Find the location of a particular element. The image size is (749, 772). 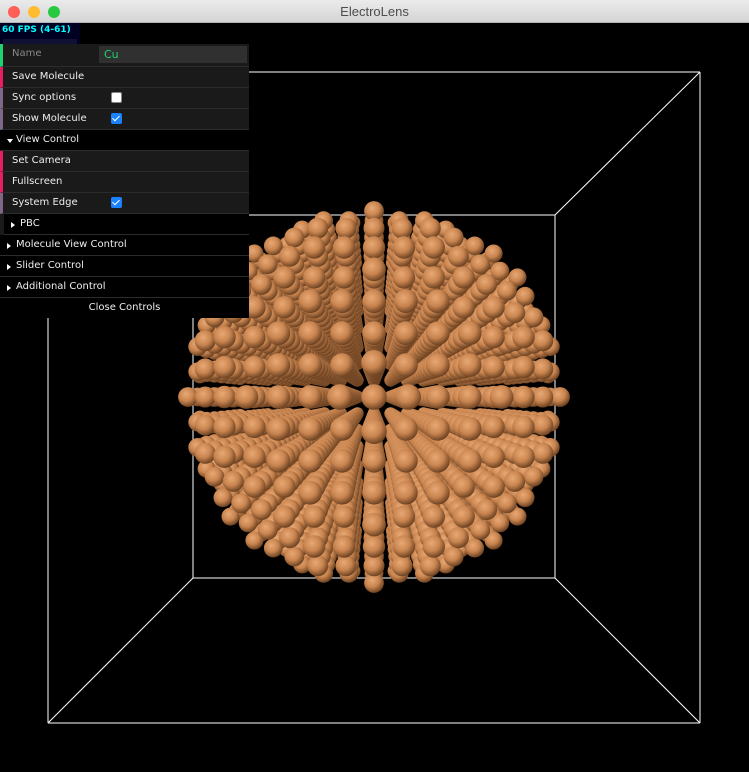

save-molecule-label: Save Molecule is located at coordinates (48, 76).